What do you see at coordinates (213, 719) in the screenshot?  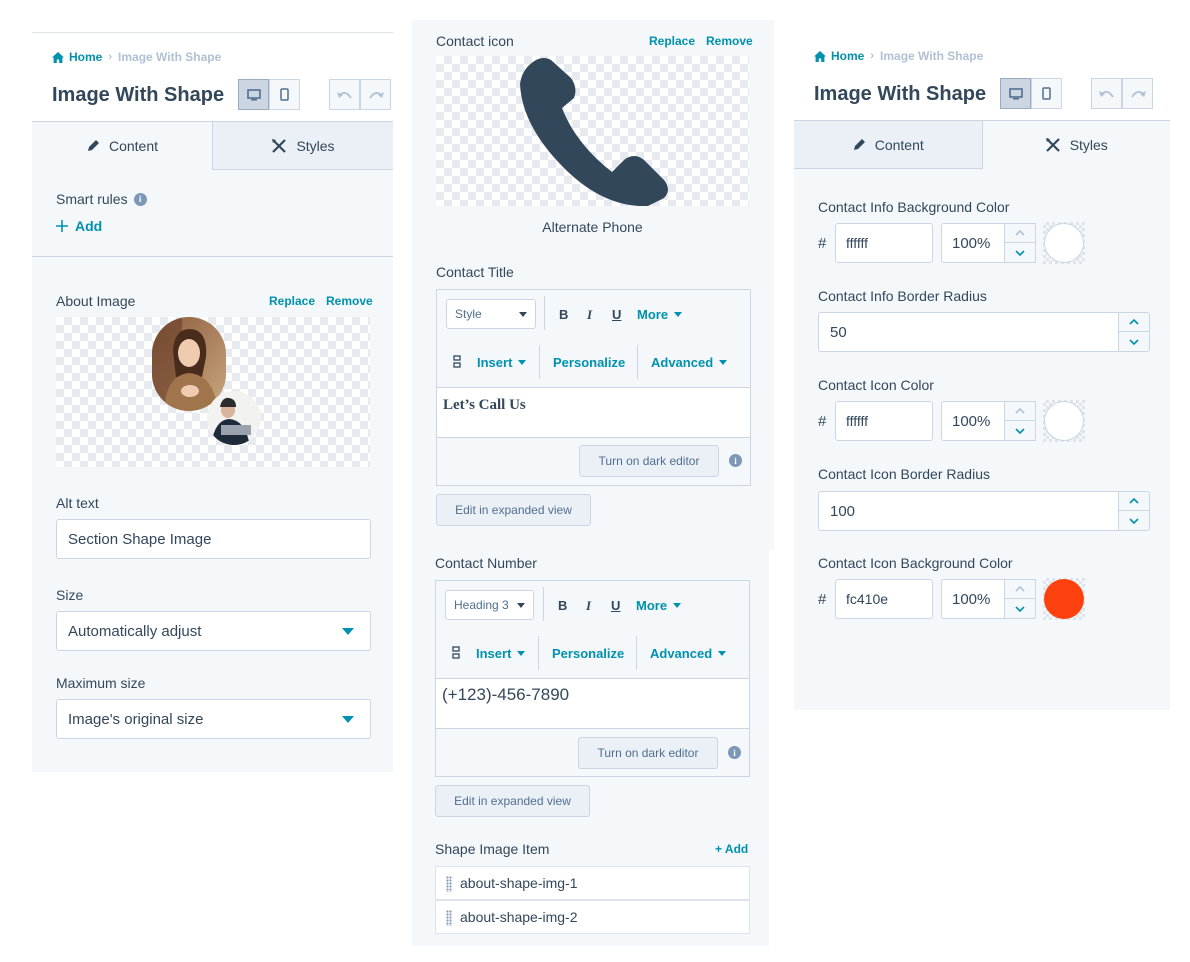 I see `max-size-select: Image's original size` at bounding box center [213, 719].